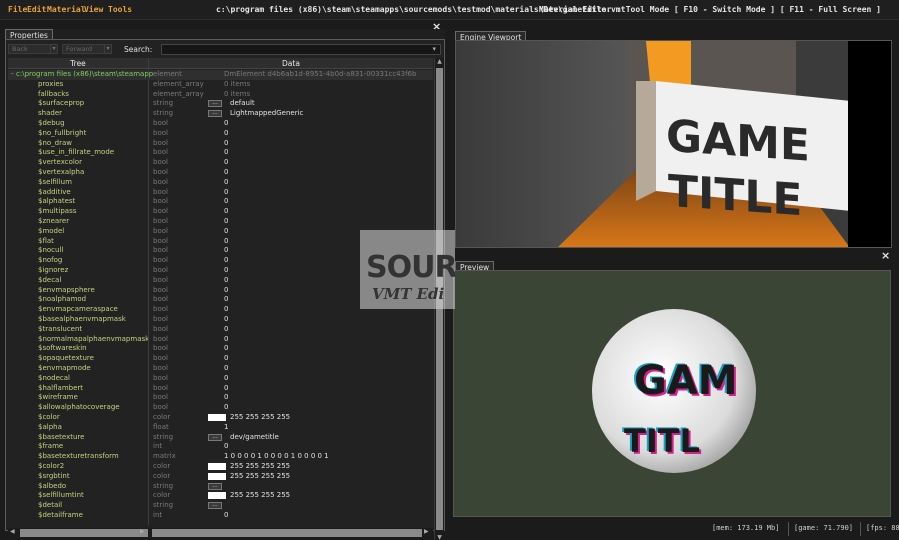 Image resolution: width=899 pixels, height=540 pixels. I want to click on table-row: $wireframe bool 0, so click(220, 398).